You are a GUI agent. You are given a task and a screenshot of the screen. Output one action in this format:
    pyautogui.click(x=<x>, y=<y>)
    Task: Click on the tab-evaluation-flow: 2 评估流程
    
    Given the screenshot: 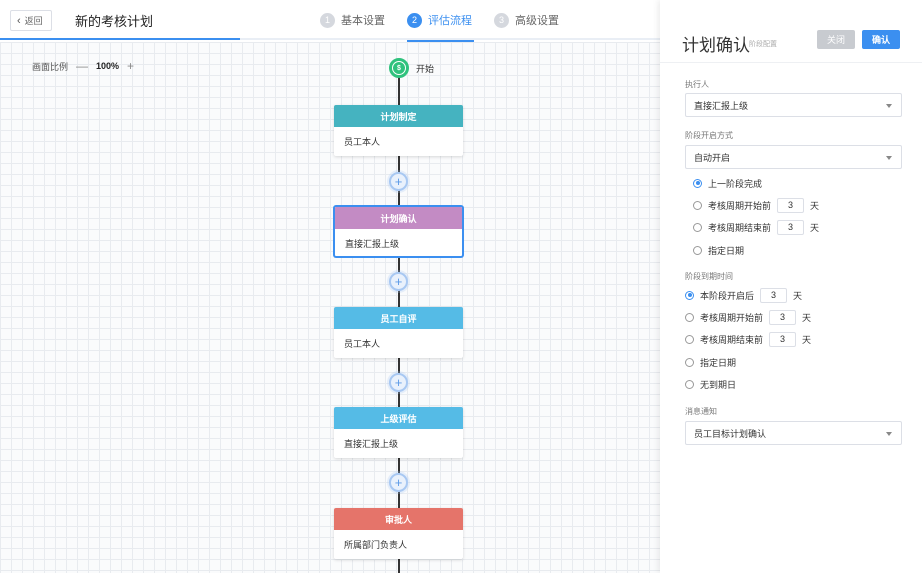 What is the action you would take?
    pyautogui.click(x=440, y=21)
    